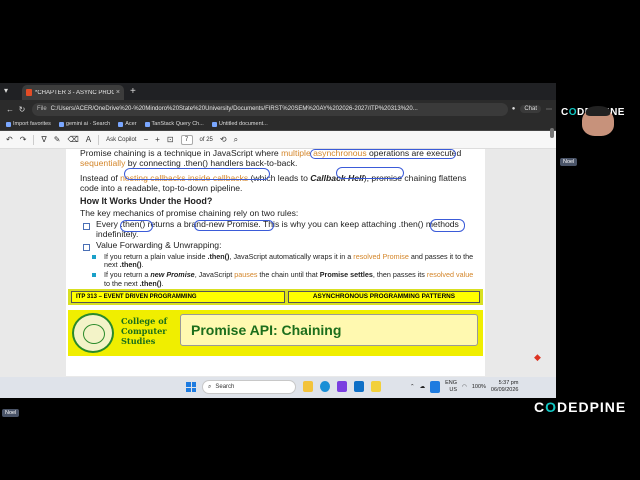  I want to click on course-label: ITP 313 – EVENT DRIVEN PROGRAMMING, so click(178, 297).